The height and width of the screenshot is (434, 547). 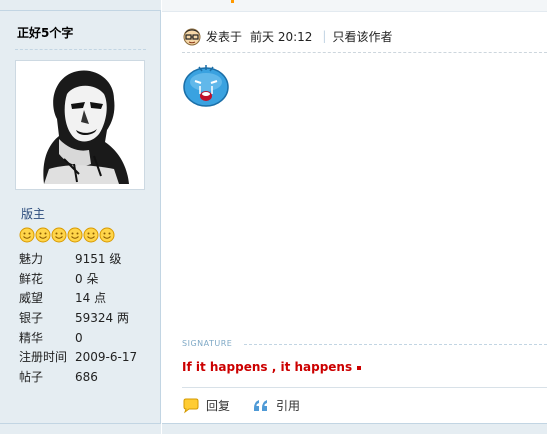 I want to click on reply-label: 回复, so click(x=218, y=406).